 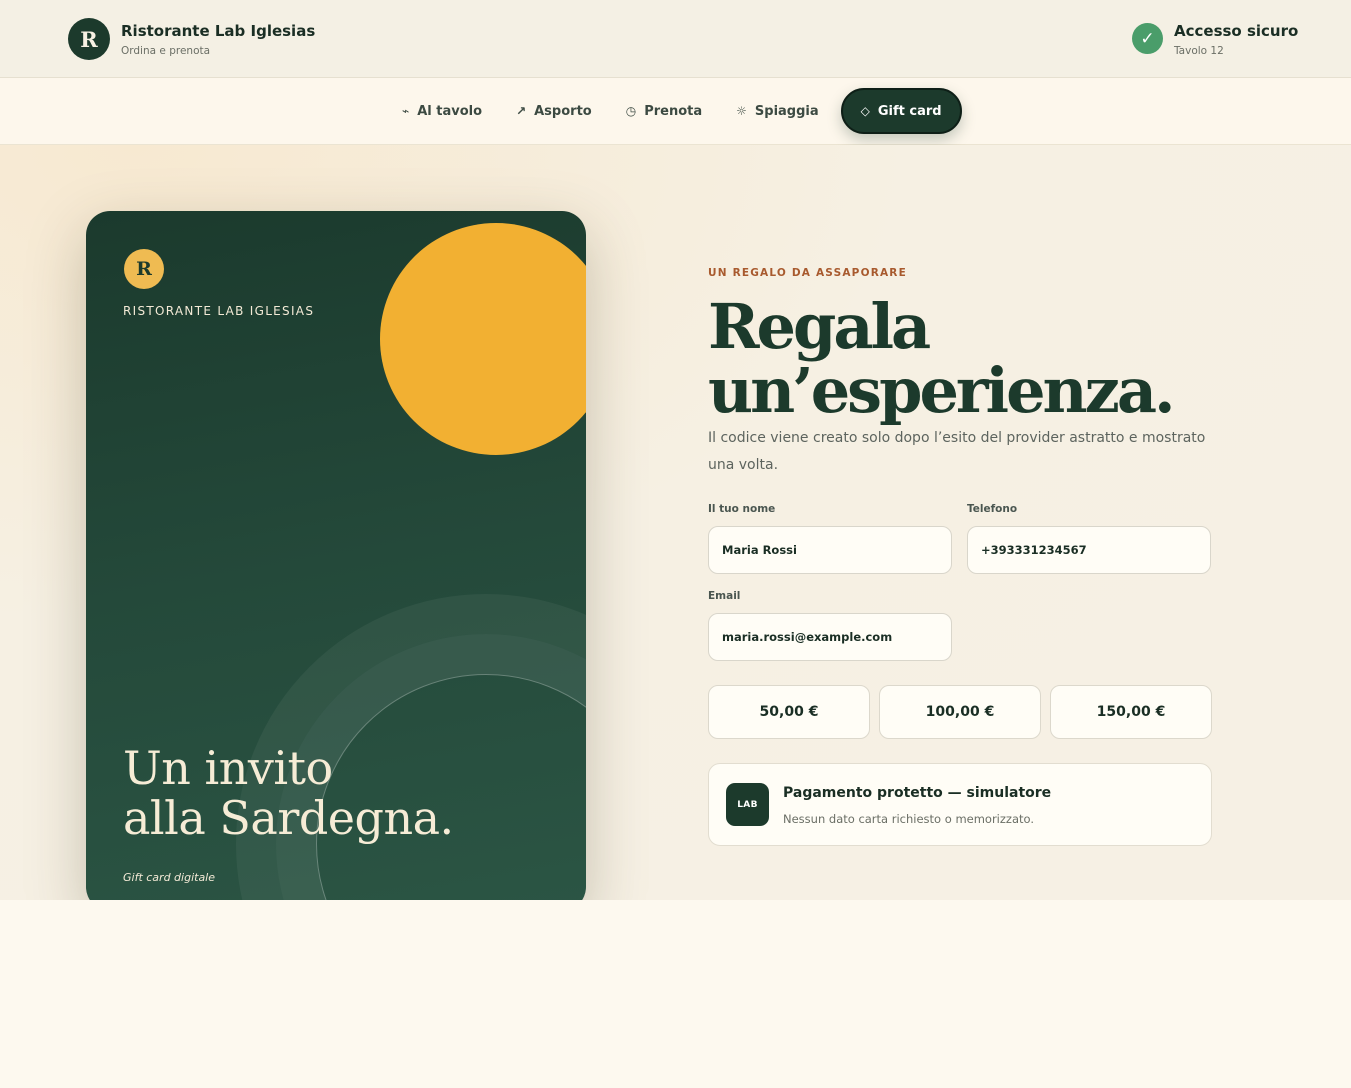 What do you see at coordinates (218, 30) in the screenshot?
I see `brand-name: Ristorante Lab Iglesias` at bounding box center [218, 30].